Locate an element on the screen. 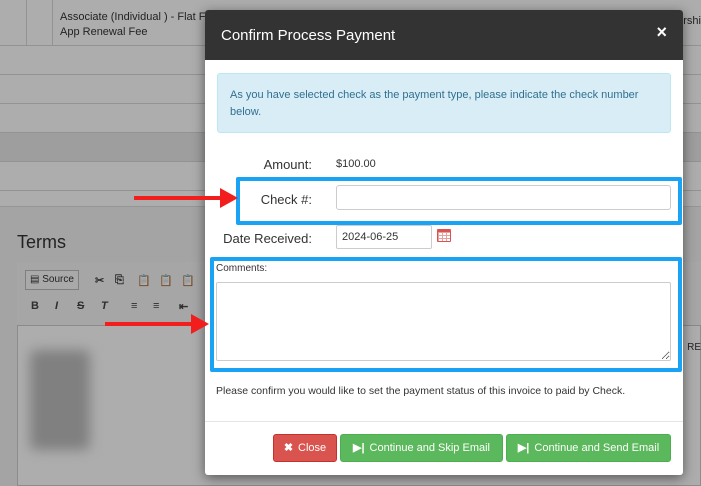  modal-title: Confirm Process Payment is located at coordinates (308, 35).